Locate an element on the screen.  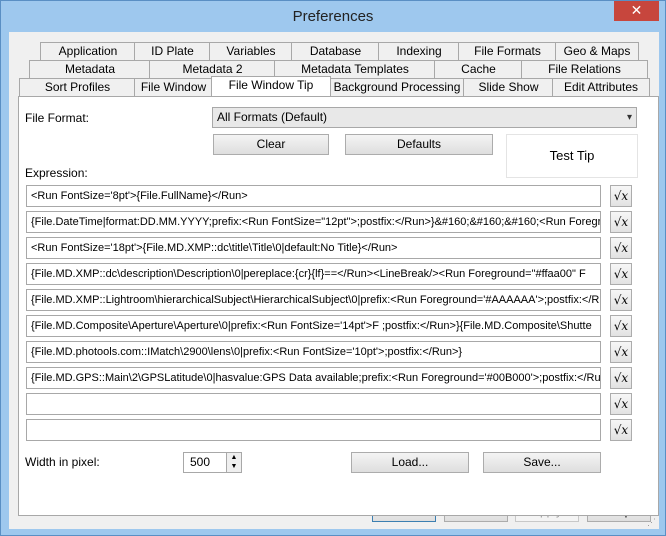
close-button: ✕ is located at coordinates (636, 11).